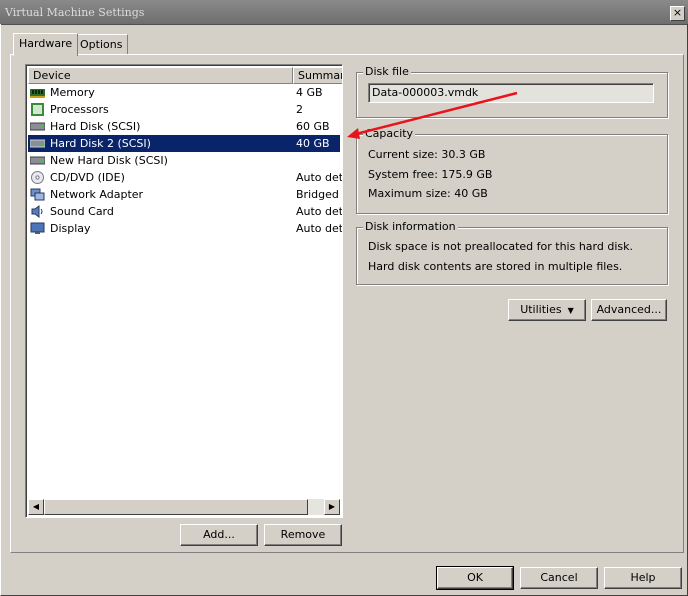 Image resolution: width=688 pixels, height=596 pixels. Describe the element at coordinates (299, 109) in the screenshot. I see `device-summary: 2` at that location.